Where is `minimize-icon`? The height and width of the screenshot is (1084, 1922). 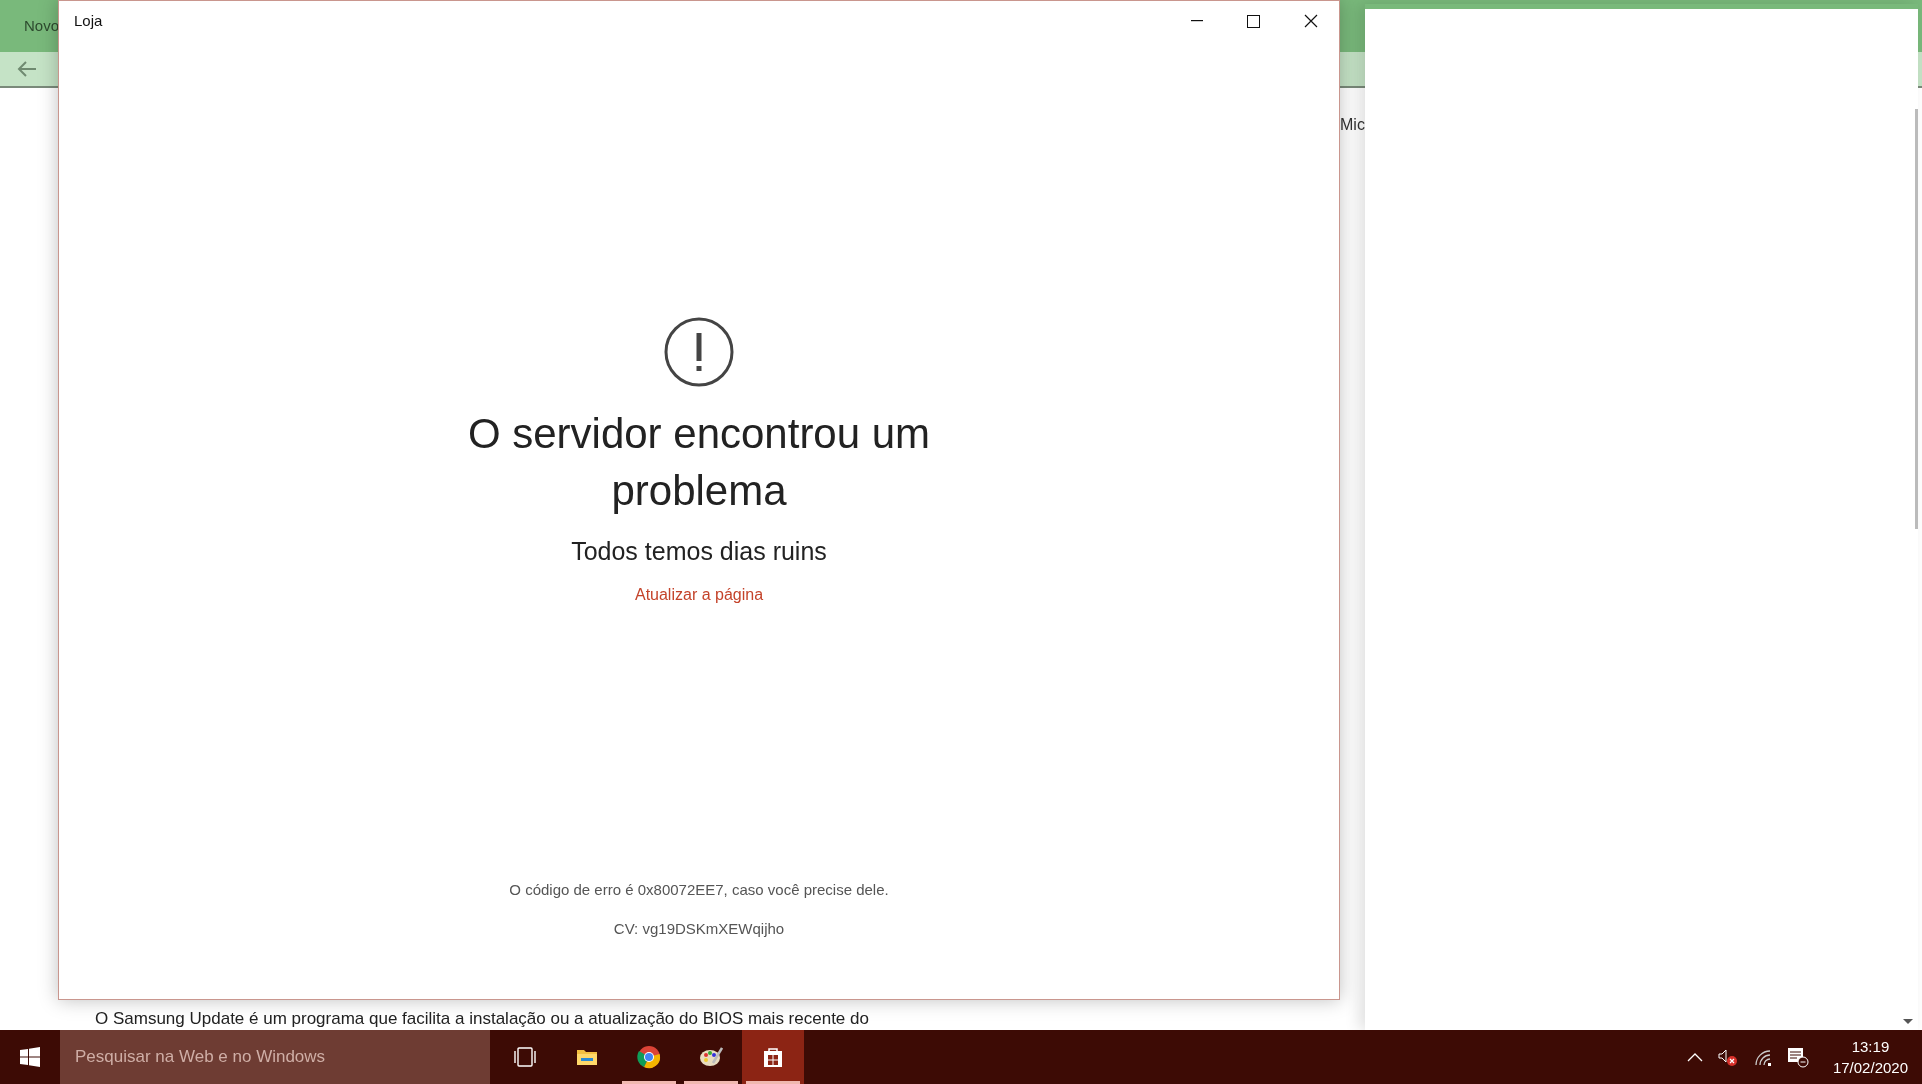
minimize-icon is located at coordinates (1196, 21).